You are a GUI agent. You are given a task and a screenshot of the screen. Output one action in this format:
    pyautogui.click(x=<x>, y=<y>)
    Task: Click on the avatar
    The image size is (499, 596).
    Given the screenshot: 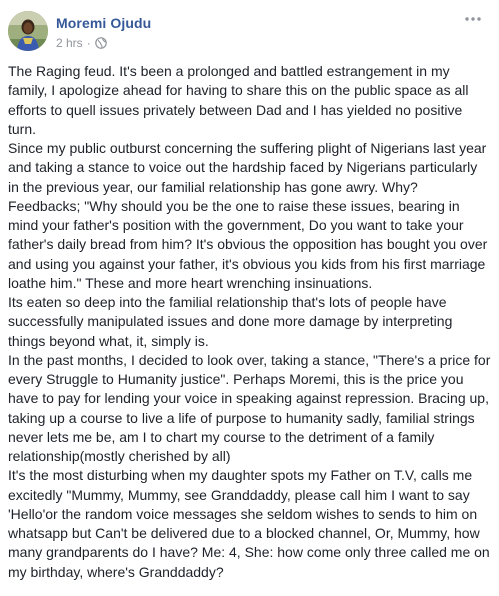 What is the action you would take?
    pyautogui.click(x=28, y=31)
    